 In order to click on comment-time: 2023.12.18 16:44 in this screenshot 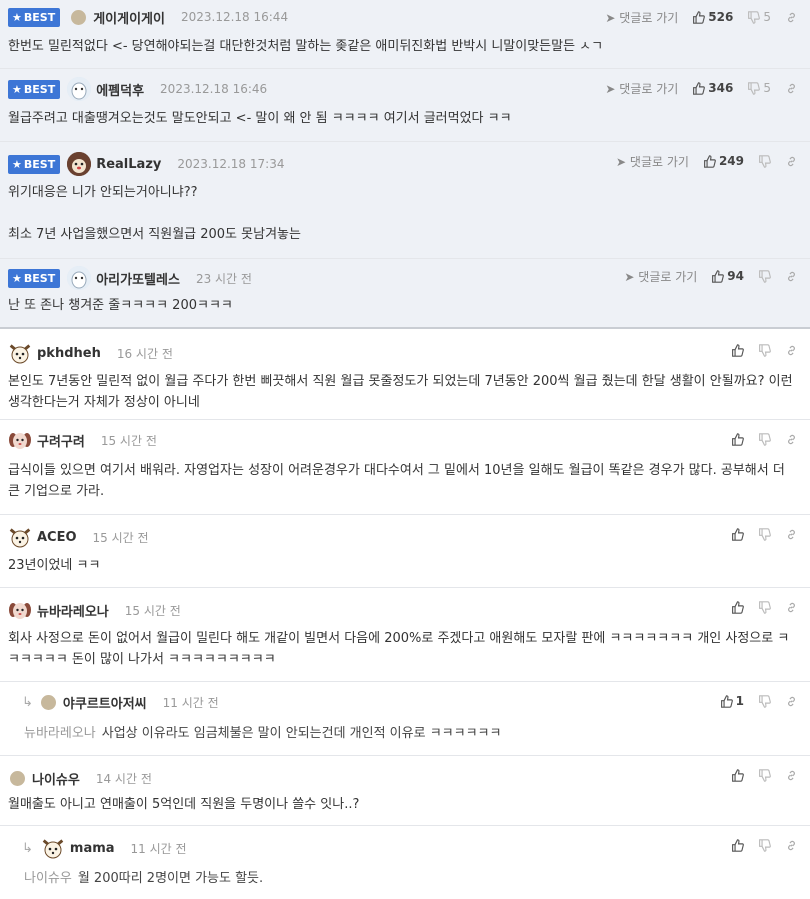, I will do `click(234, 17)`.